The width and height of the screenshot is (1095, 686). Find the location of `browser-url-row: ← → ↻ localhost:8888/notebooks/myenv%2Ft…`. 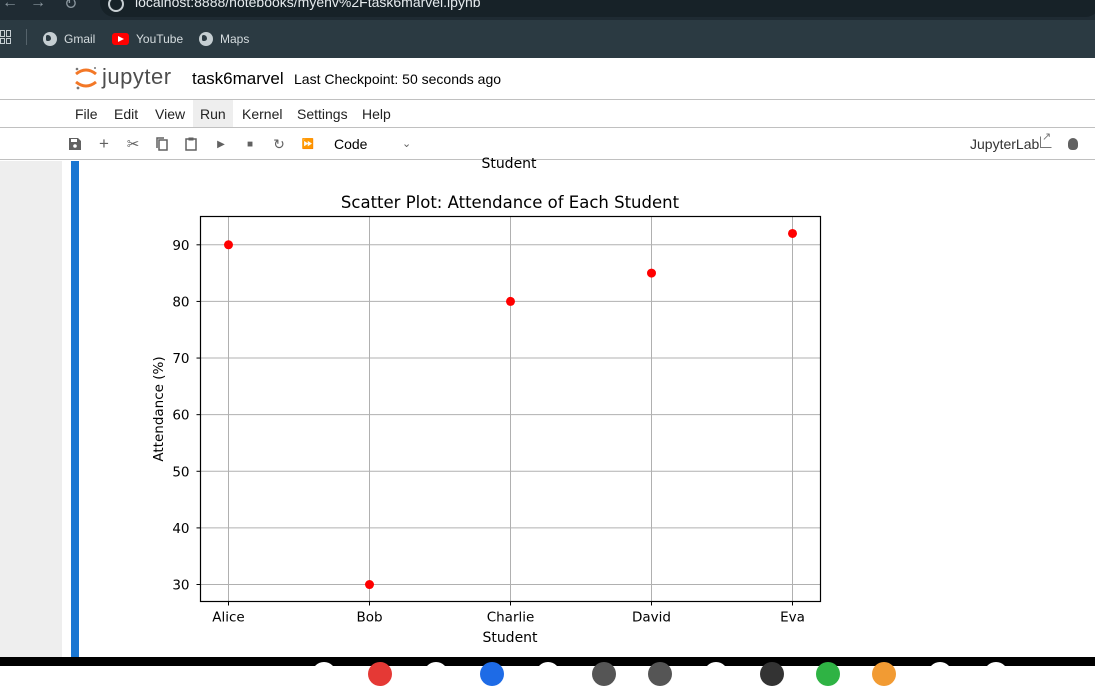

browser-url-row: ← → ↻ localhost:8888/notebooks/myenv%2Ft… is located at coordinates (547, 10).